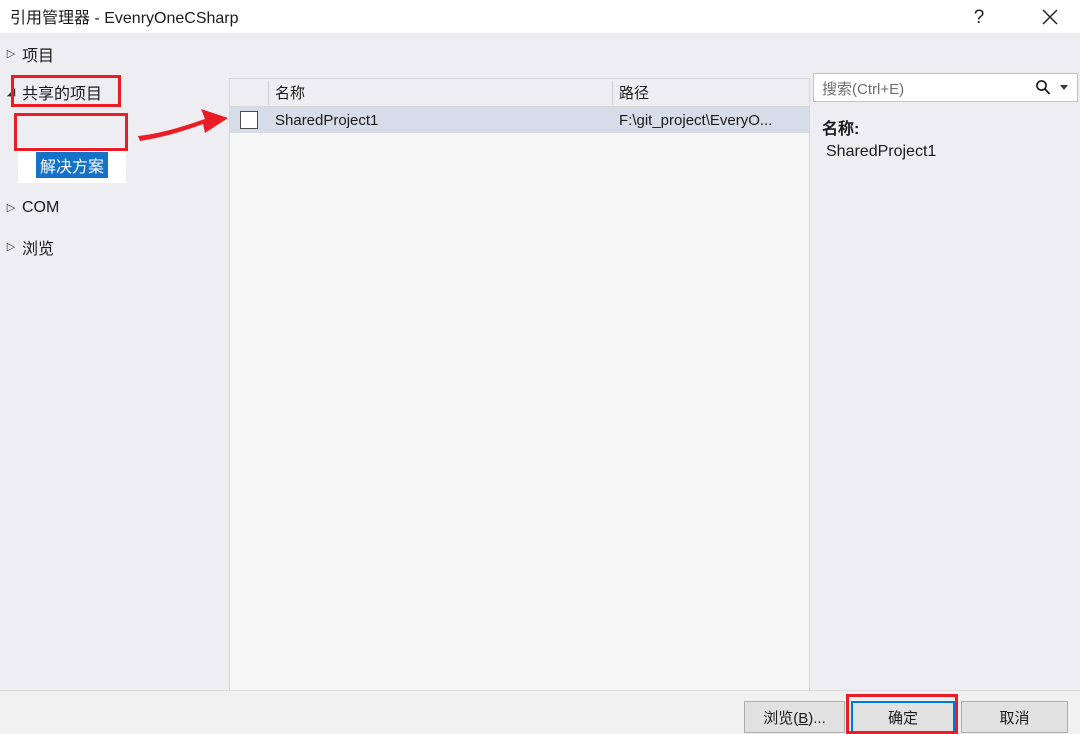  What do you see at coordinates (902, 714) in the screenshot?
I see `annotation-box-ok` at bounding box center [902, 714].